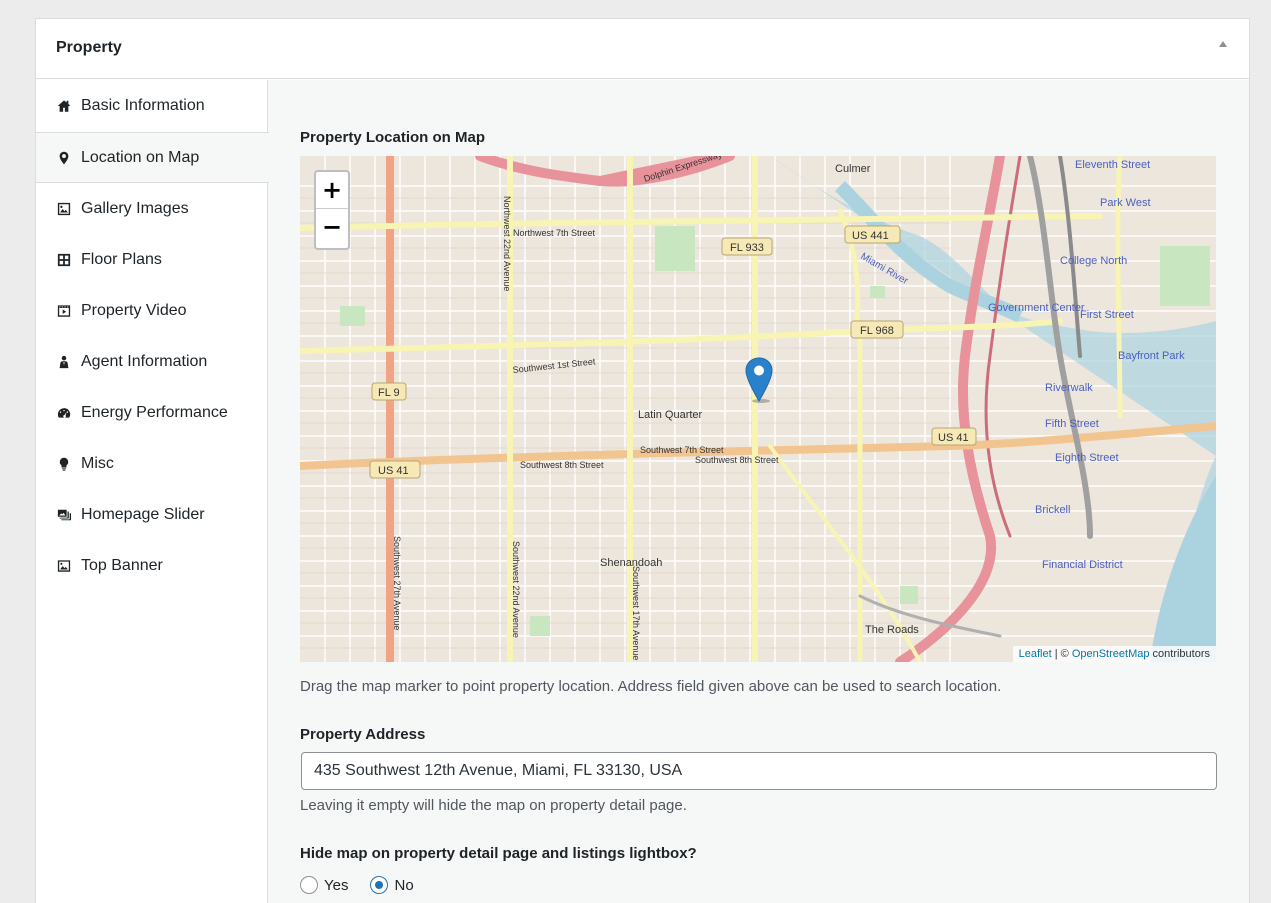 This screenshot has width=1271, height=903. I want to click on map-label-bayfront: Bayfront Park, so click(1151, 356).